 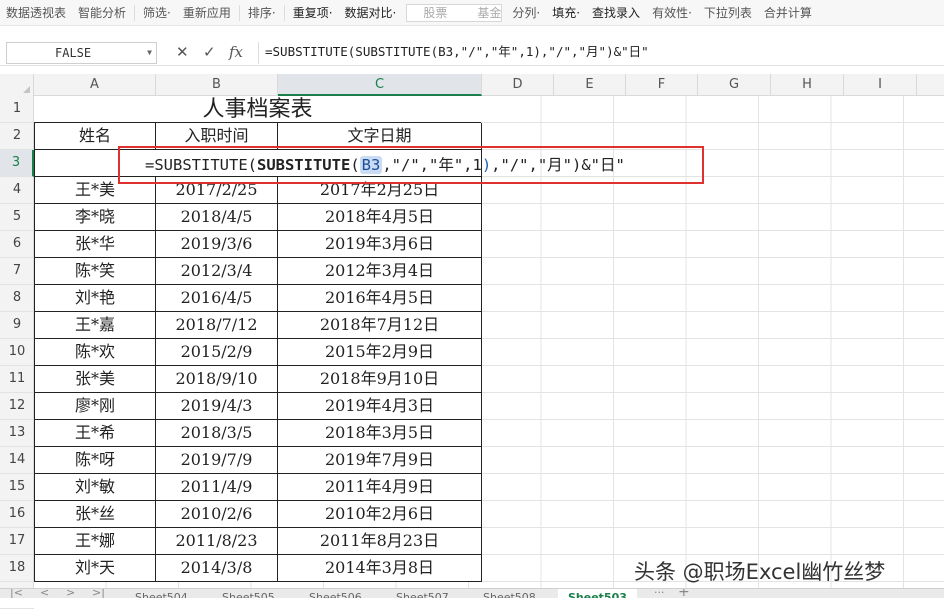 I want to click on record-text-date: 2019年7月9日, so click(x=380, y=460).